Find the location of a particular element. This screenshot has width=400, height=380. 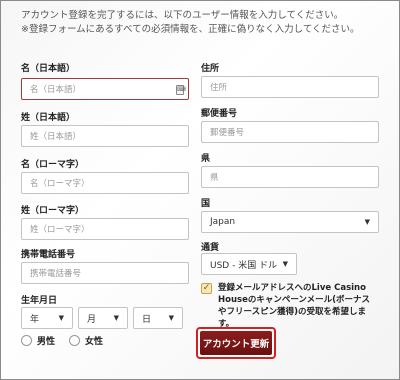

birth-day-value: 日 is located at coordinates (147, 319).